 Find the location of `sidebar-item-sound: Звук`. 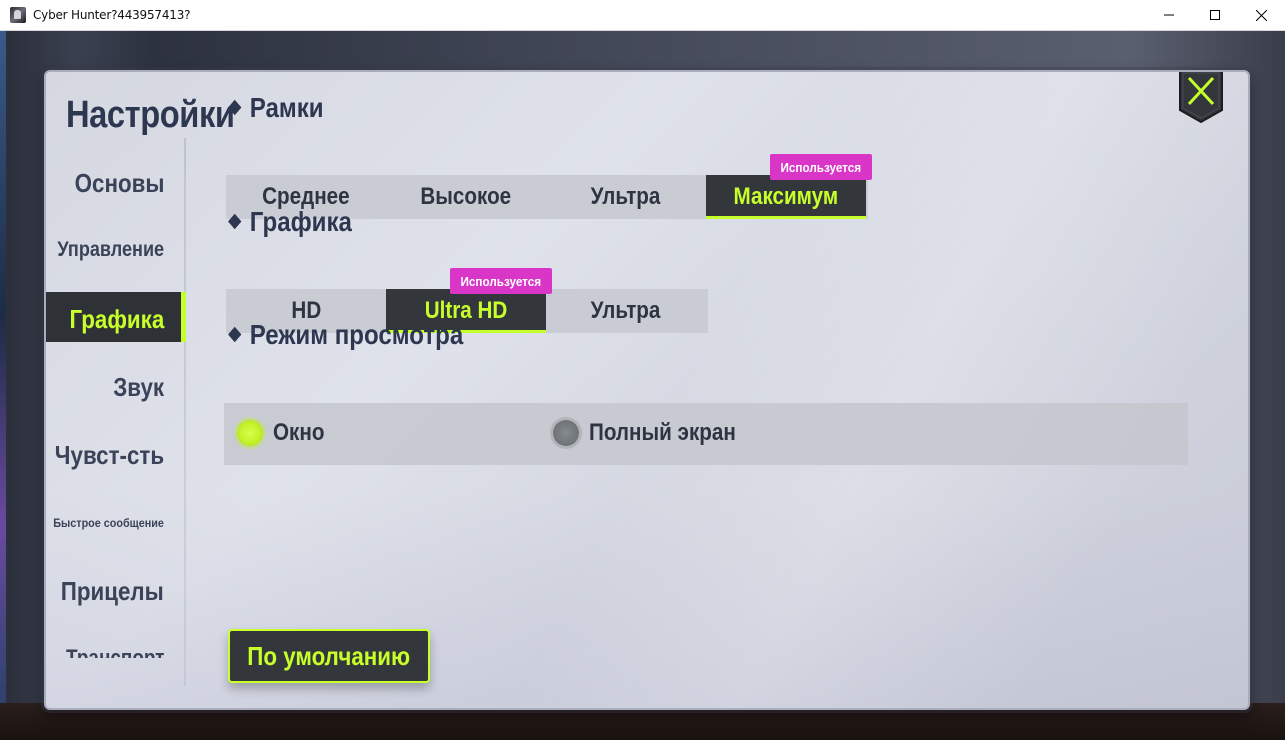

sidebar-item-sound: Звук is located at coordinates (138, 387).